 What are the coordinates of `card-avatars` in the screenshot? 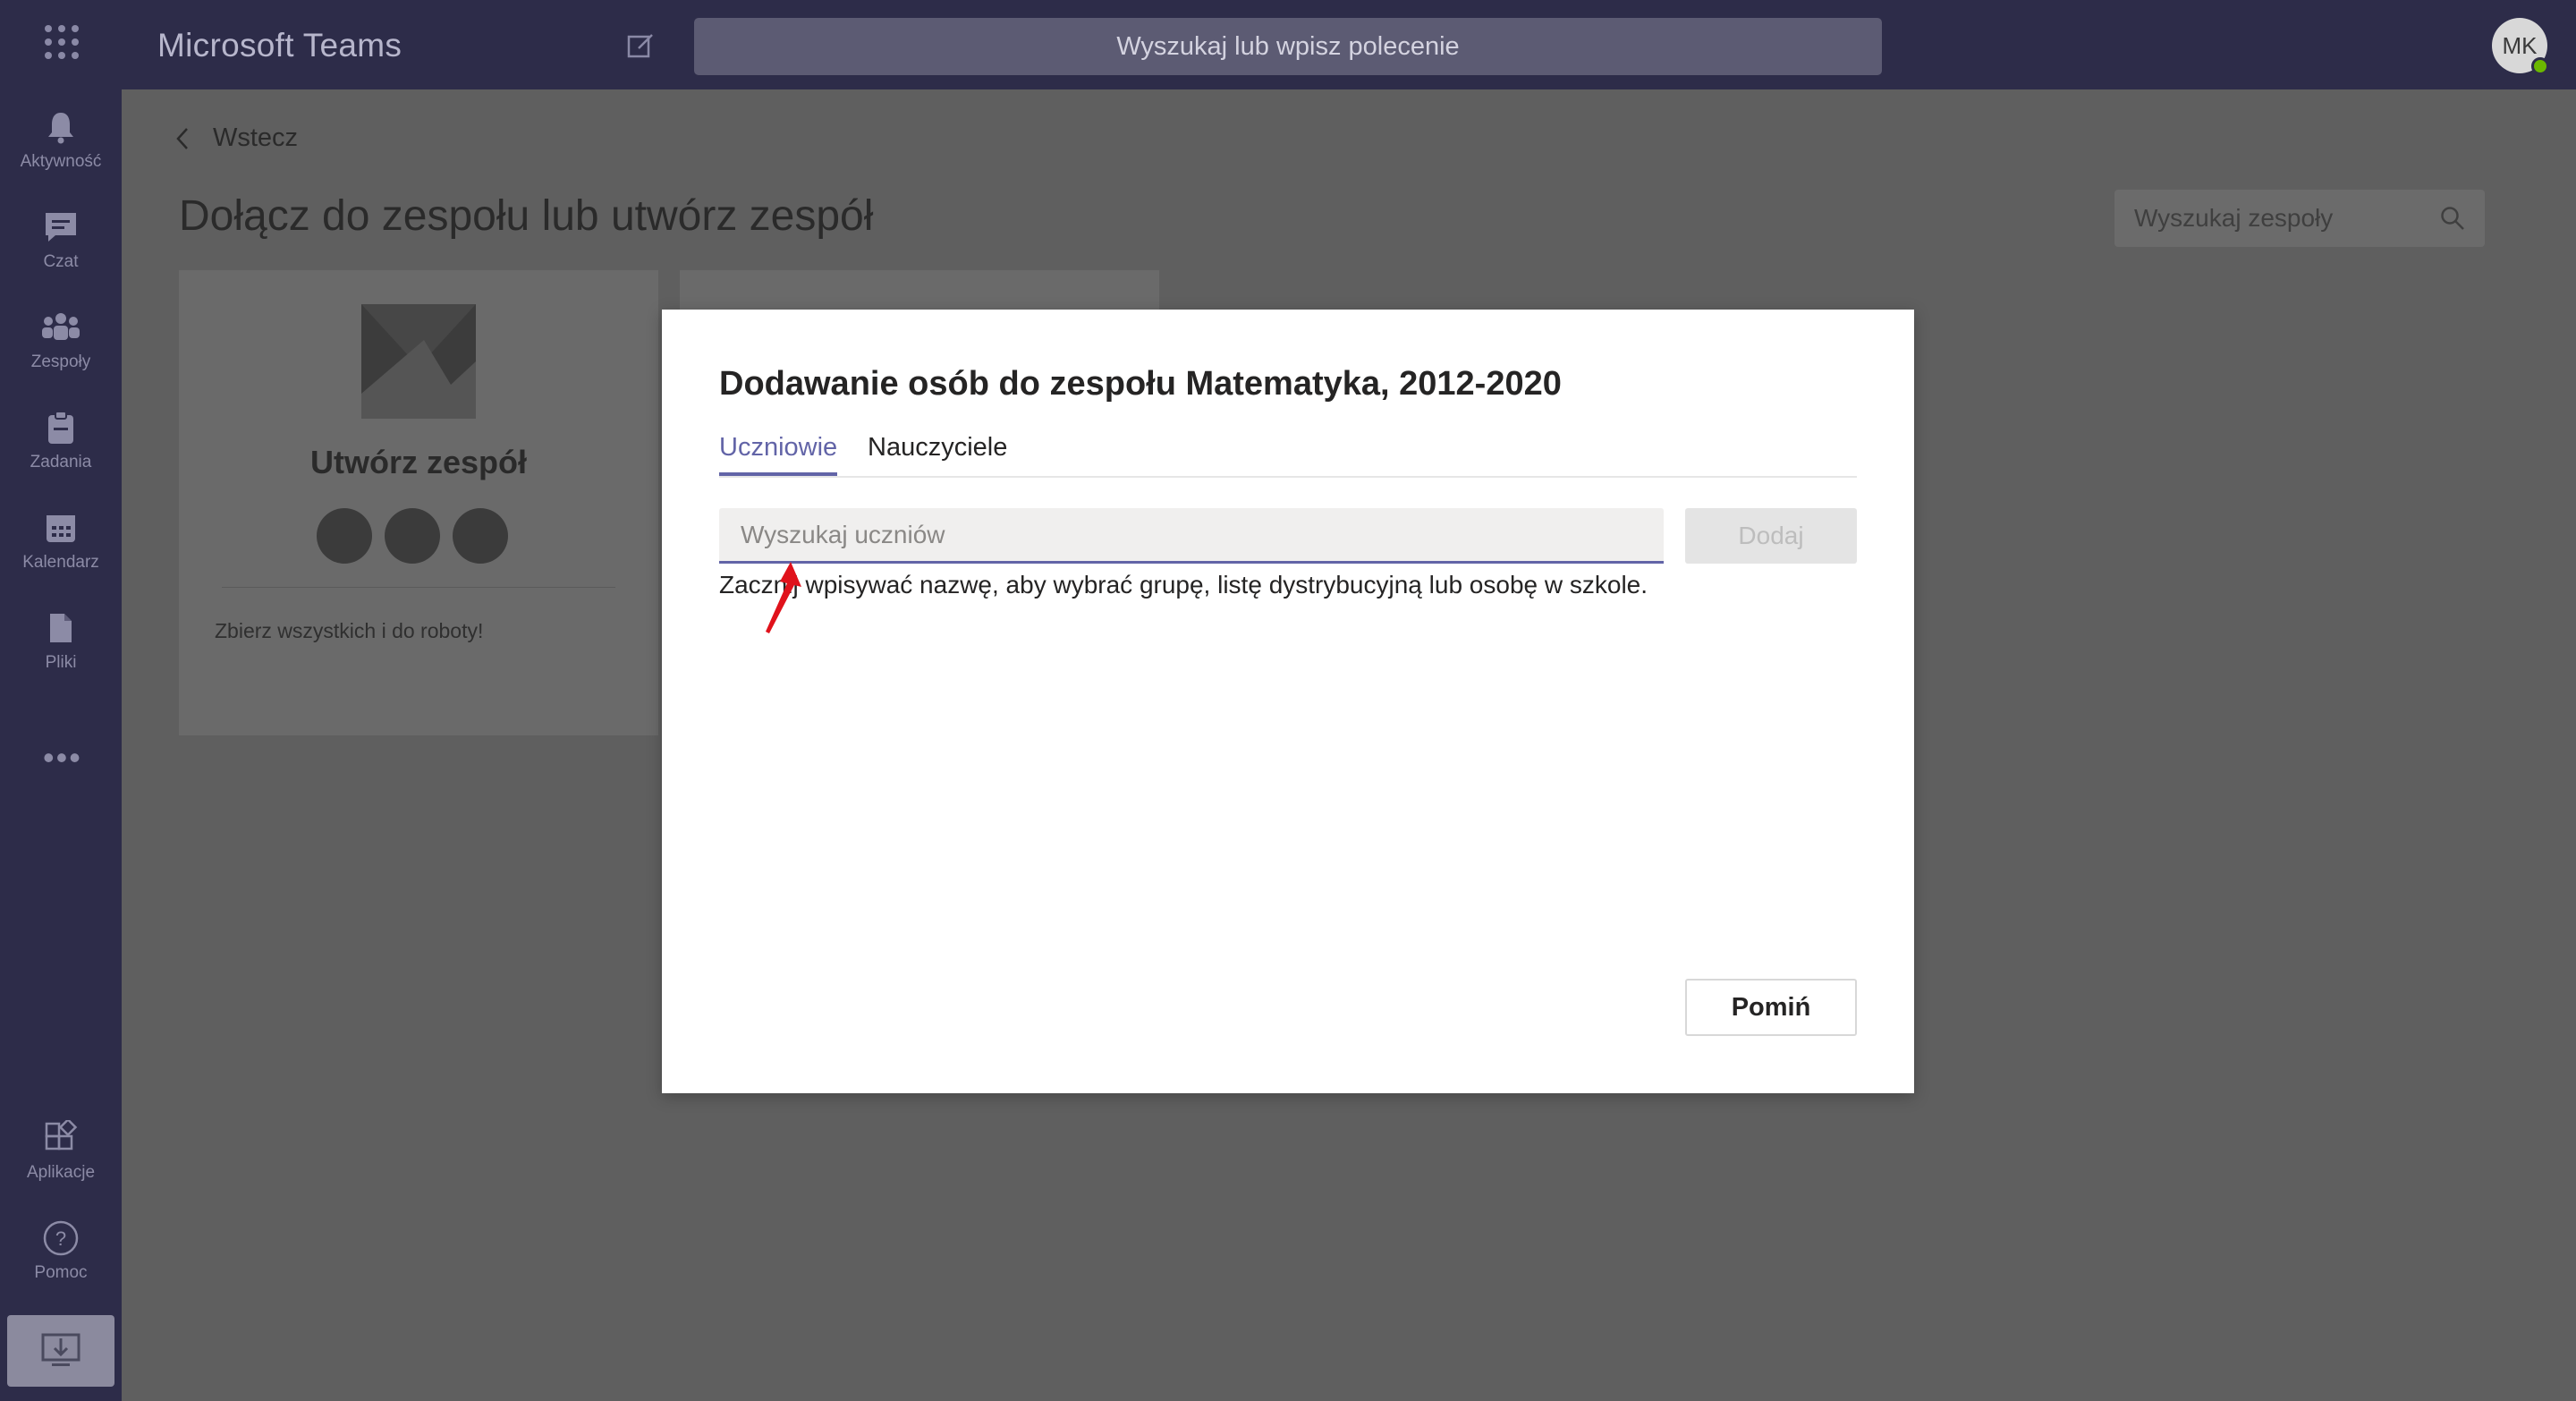 It's located at (412, 536).